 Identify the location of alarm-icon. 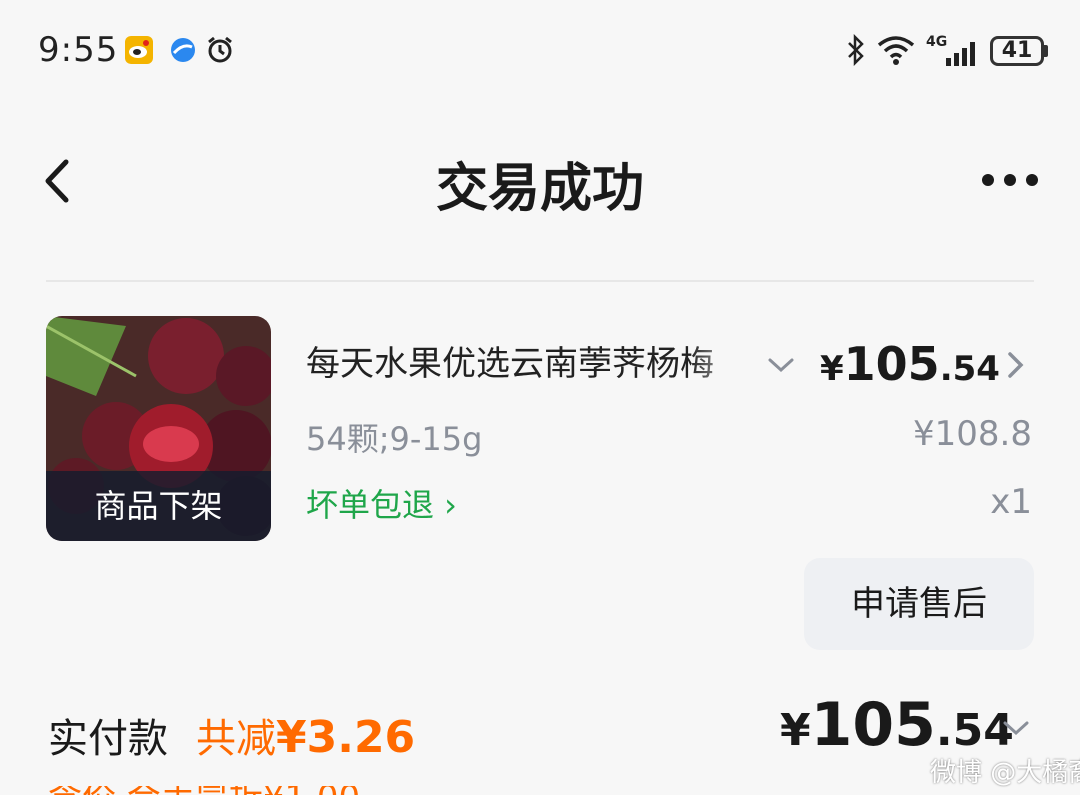
(220, 49).